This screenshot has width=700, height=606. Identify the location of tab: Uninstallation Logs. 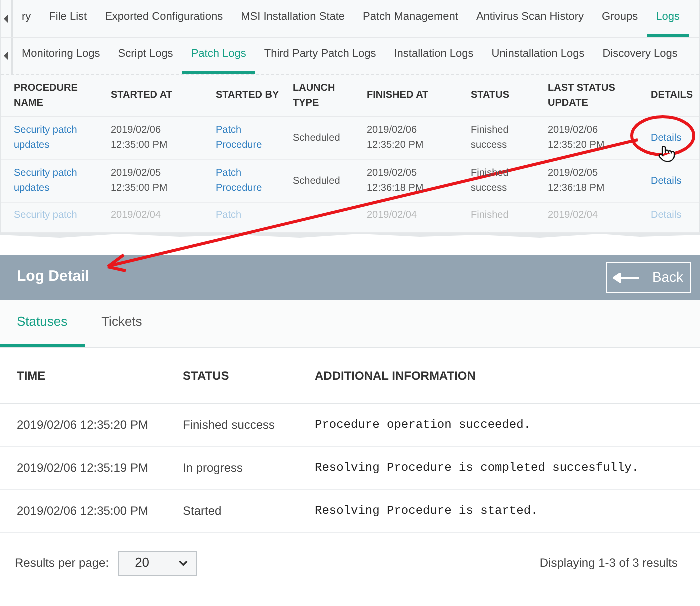
(538, 56).